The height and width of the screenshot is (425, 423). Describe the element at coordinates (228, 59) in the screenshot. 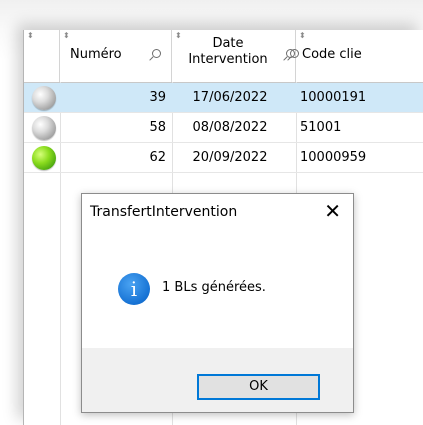

I see `date-header-line2: Intervention` at that location.